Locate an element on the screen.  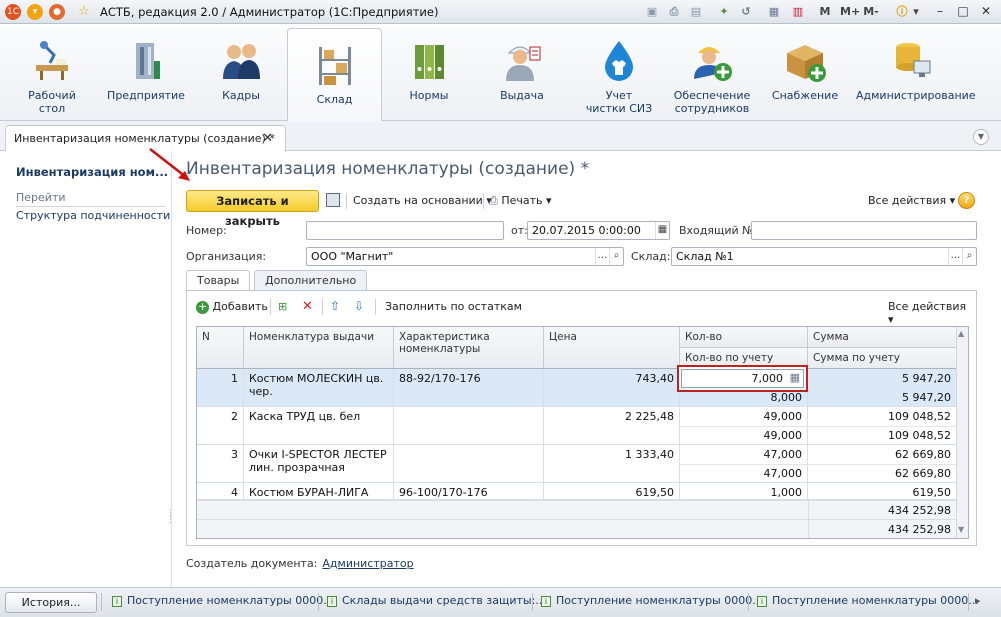
section-warehouse: Склад is located at coordinates (334, 75).